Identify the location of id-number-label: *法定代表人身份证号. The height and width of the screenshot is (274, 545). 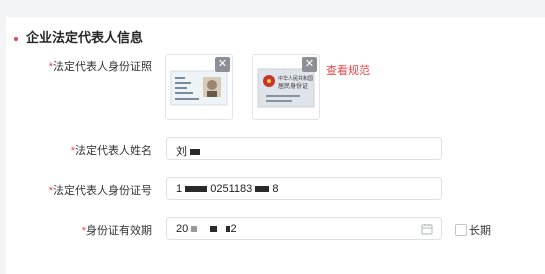
(79, 191).